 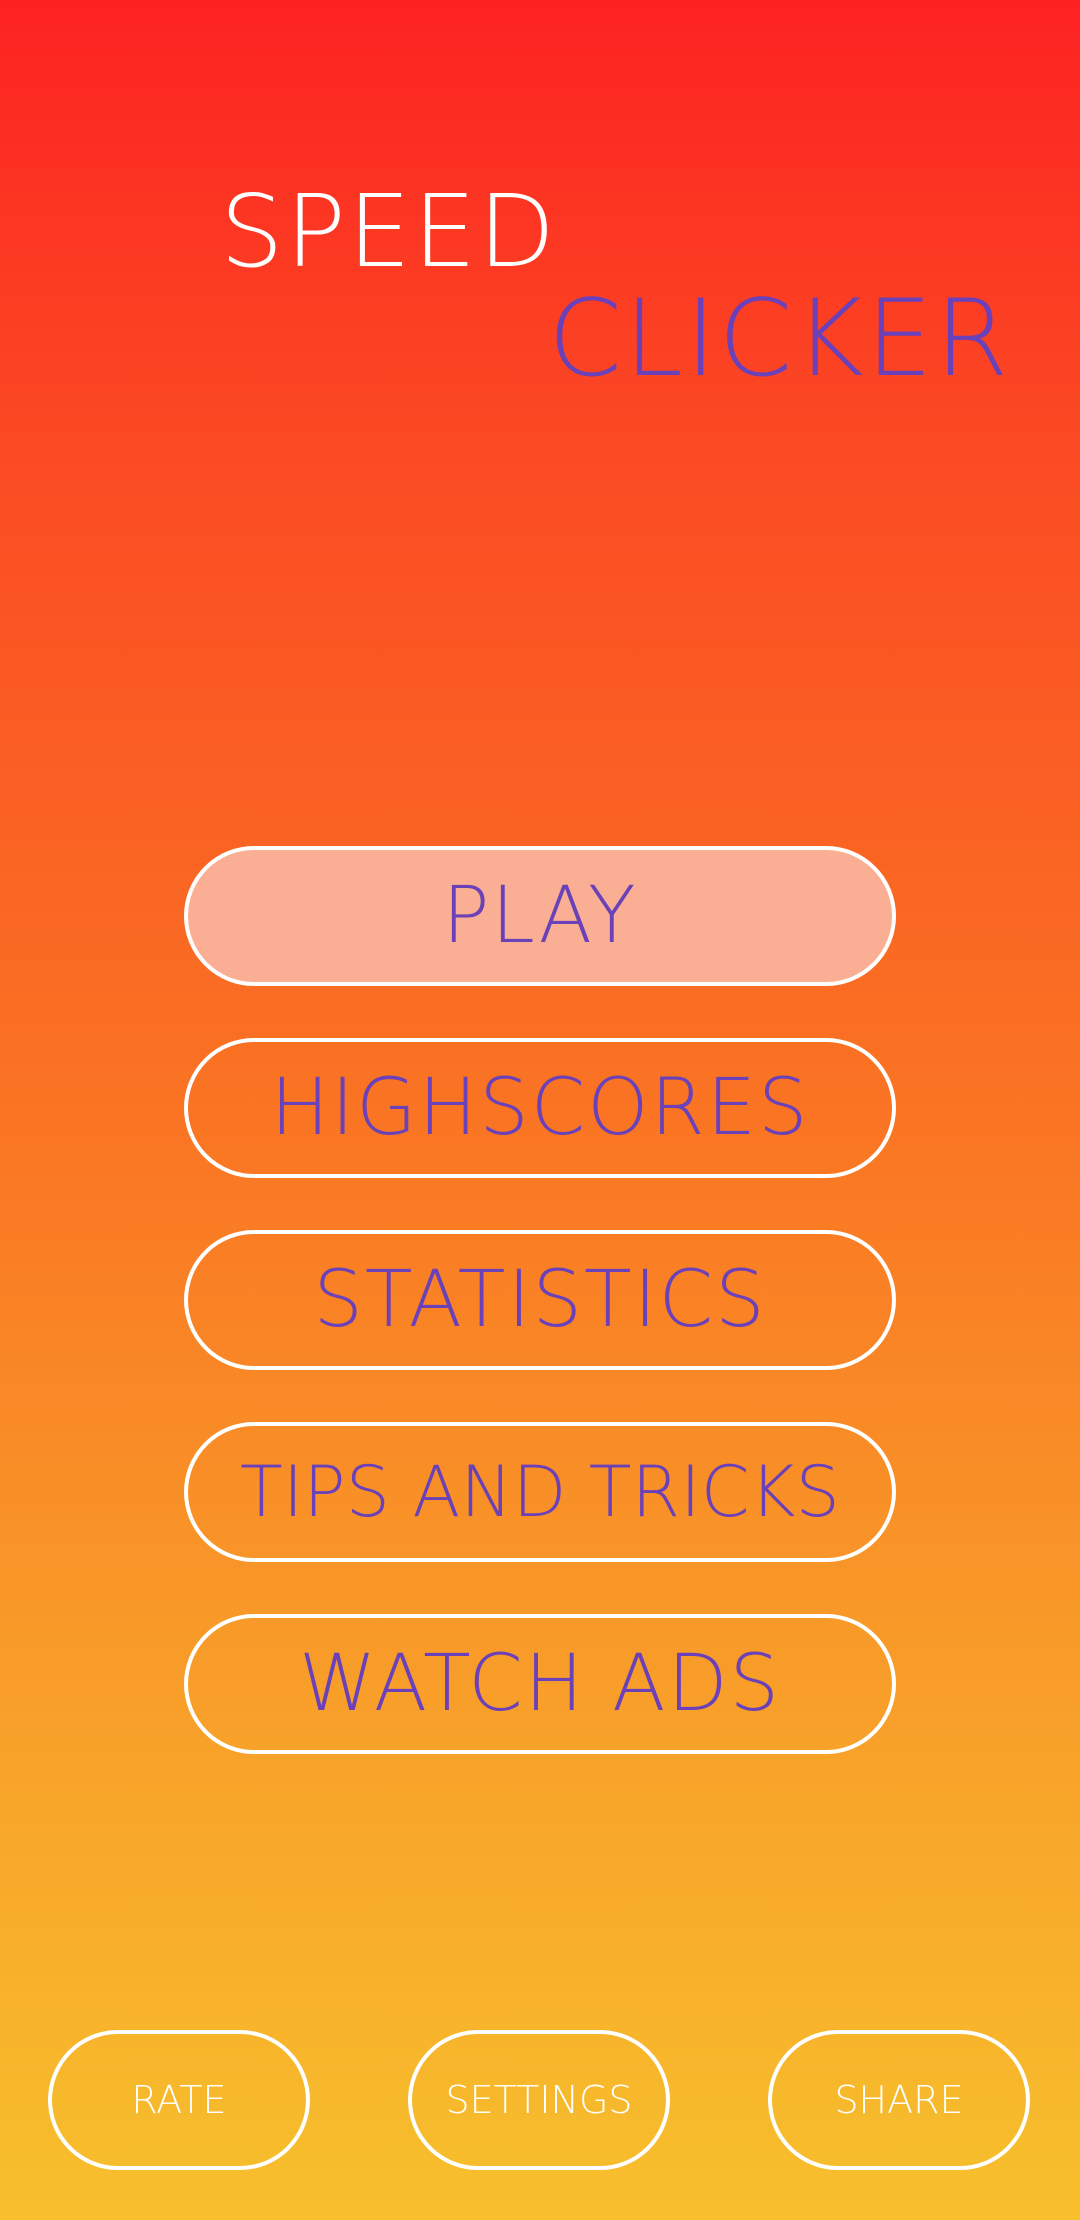 I want to click on watch-ads-button: WATCH ADS, so click(x=540, y=1684).